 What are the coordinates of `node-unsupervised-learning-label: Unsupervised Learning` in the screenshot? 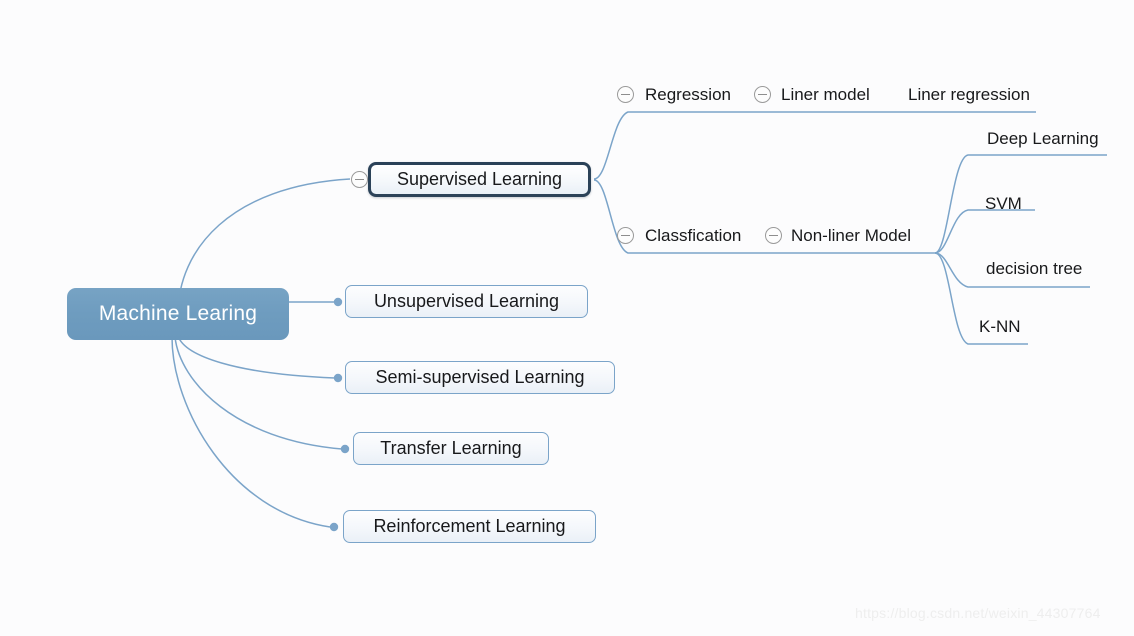 It's located at (466, 301).